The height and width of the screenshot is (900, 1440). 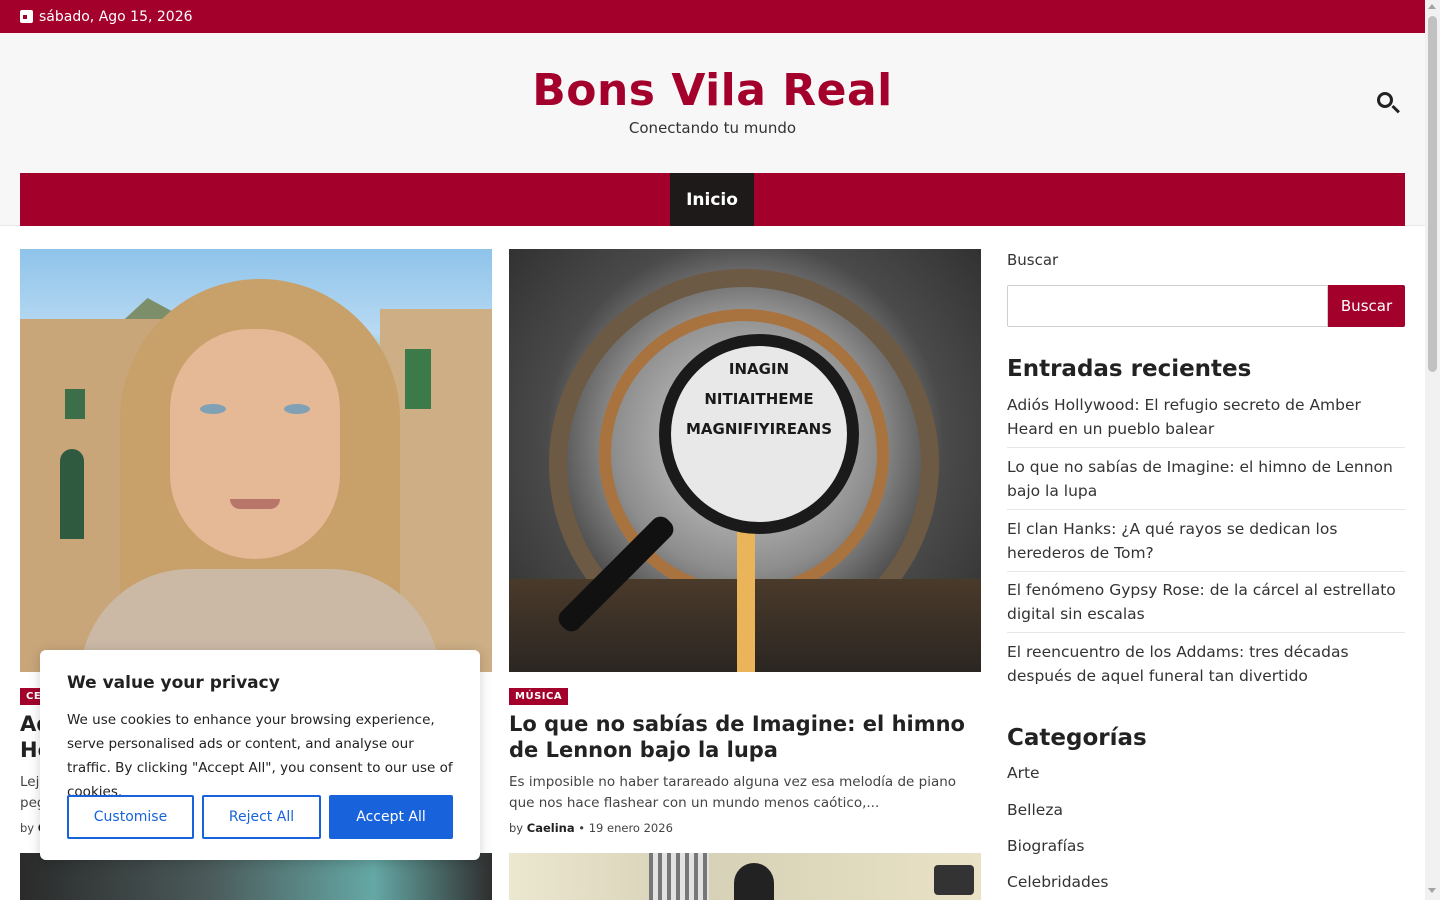 I want to click on calendar-icon, so click(x=26, y=16).